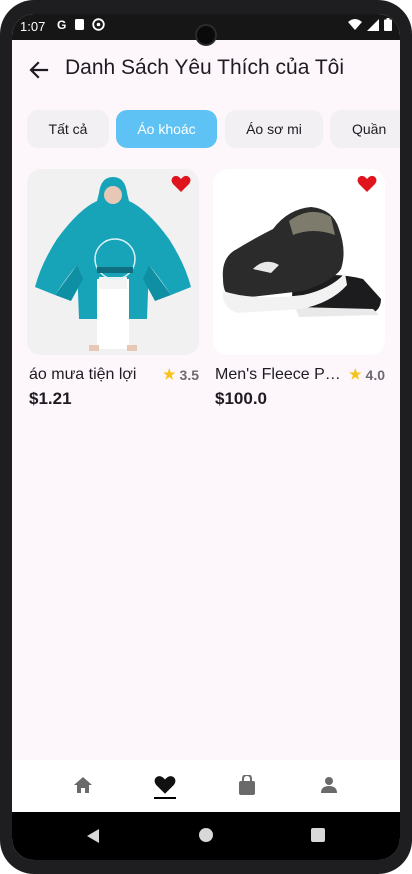 Image resolution: width=412 pixels, height=874 pixels. Describe the element at coordinates (189, 374) in the screenshot. I see `rating-value: 3.5` at that location.